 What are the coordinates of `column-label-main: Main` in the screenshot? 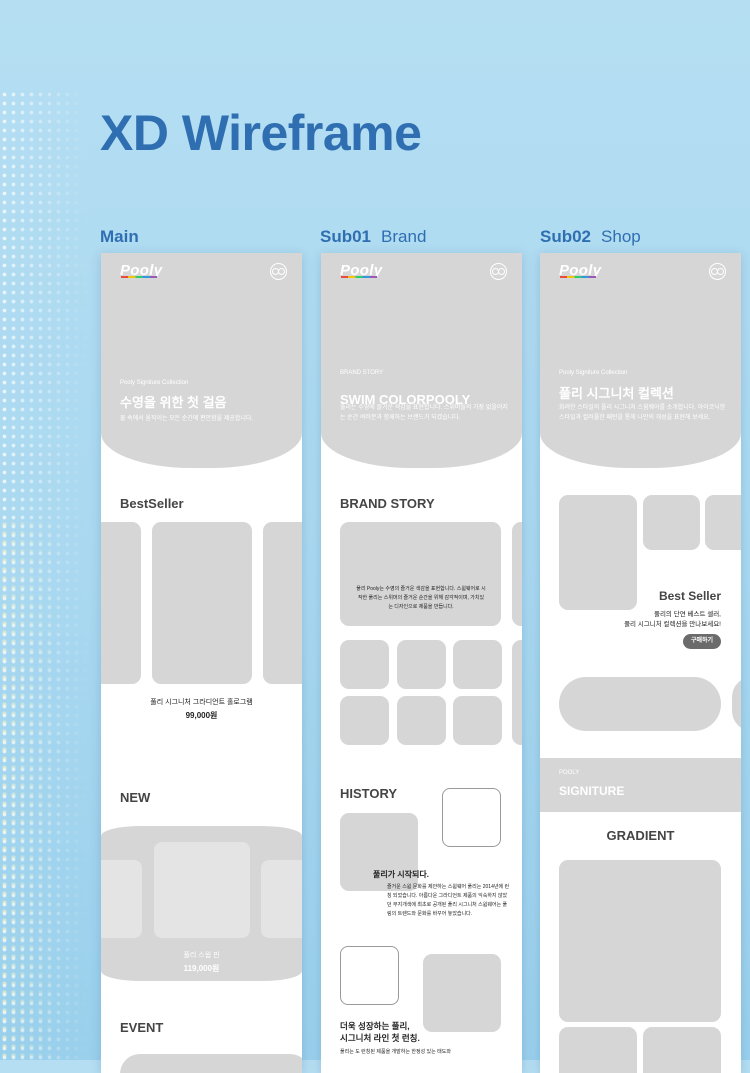 It's located at (119, 236).